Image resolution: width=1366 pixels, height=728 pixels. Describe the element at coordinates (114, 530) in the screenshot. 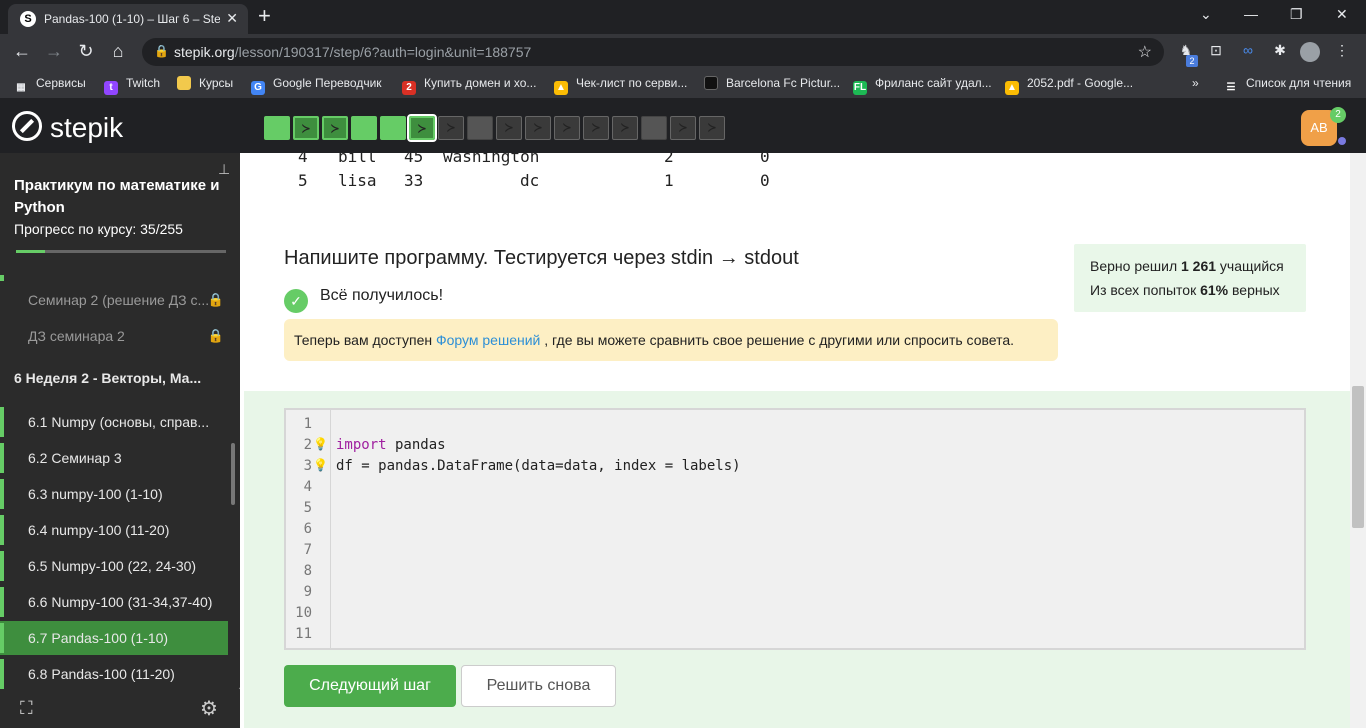

I see `sidebar-lesson-item: 6.4 numpy-100 (11-20)` at that location.